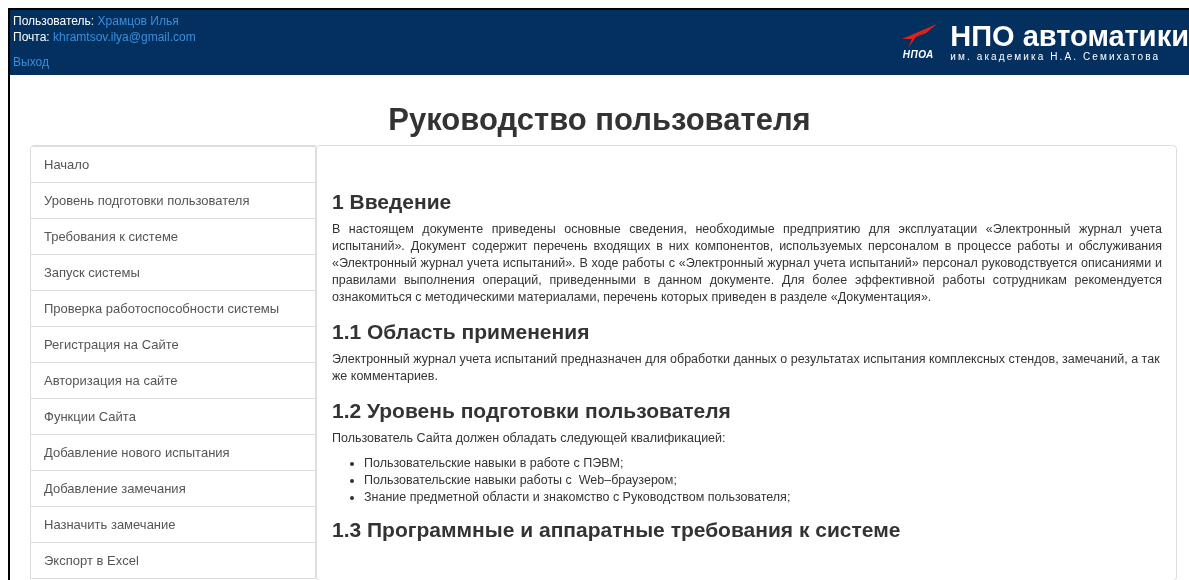 This screenshot has height=580, width=1189. I want to click on logo-title: НПО автоматики, so click(1069, 36).